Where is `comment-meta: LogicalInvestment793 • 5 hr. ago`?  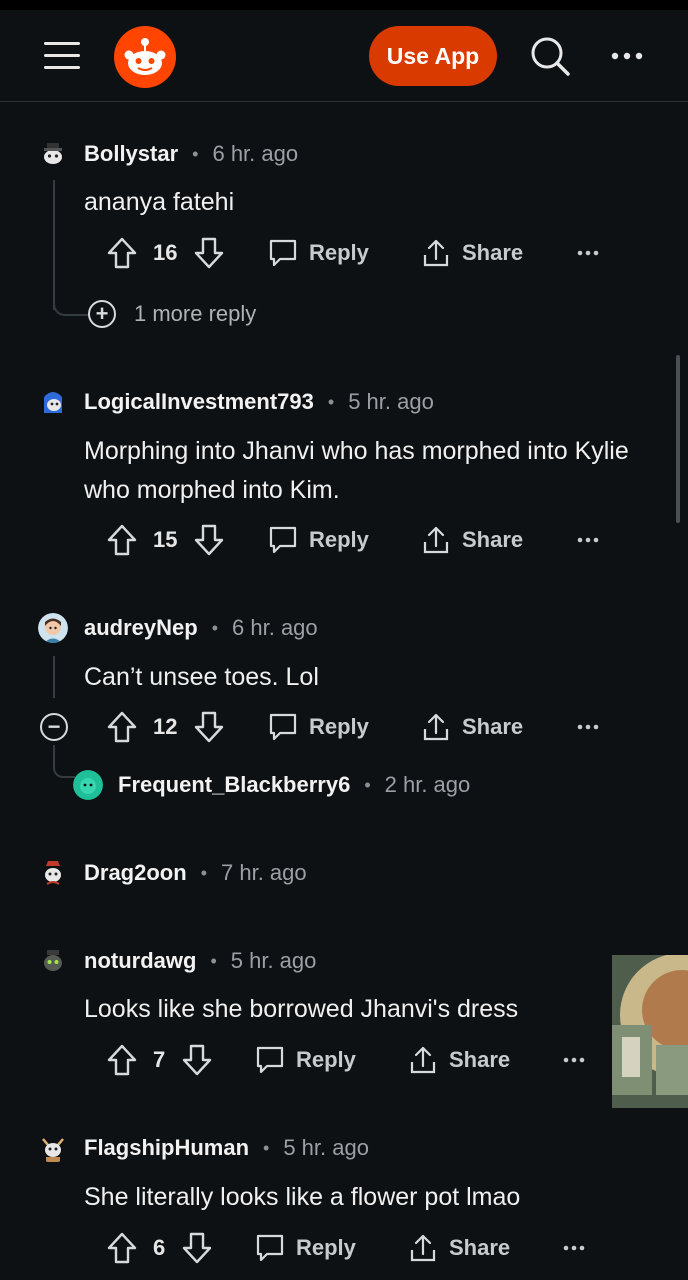
comment-meta: LogicalInvestment793 • 5 hr. ago is located at coordinates (259, 402).